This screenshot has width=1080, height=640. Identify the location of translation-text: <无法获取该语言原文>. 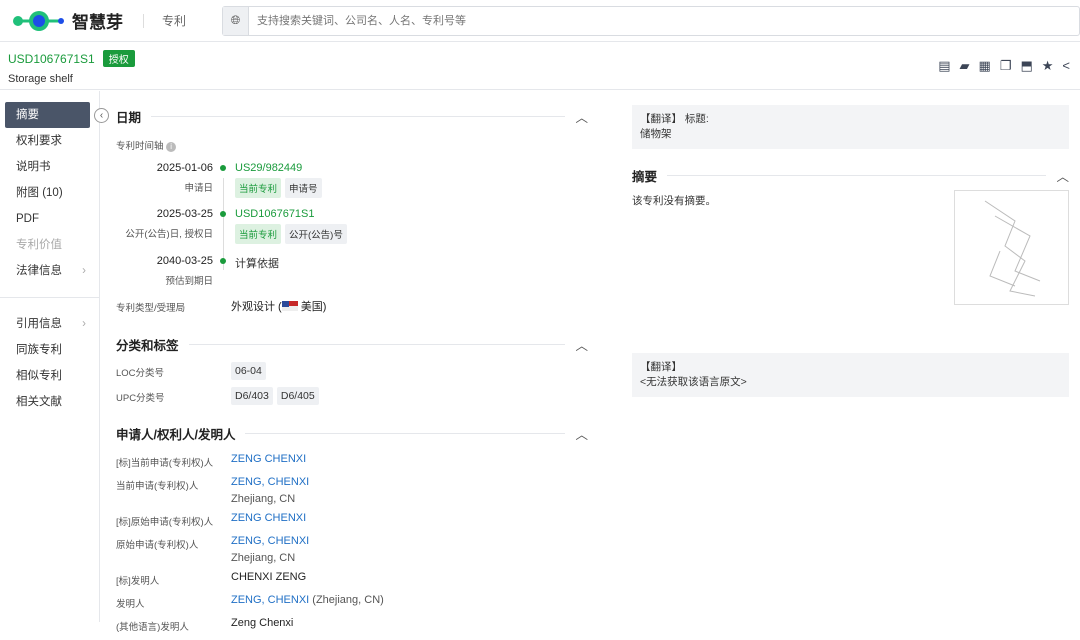
(693, 382).